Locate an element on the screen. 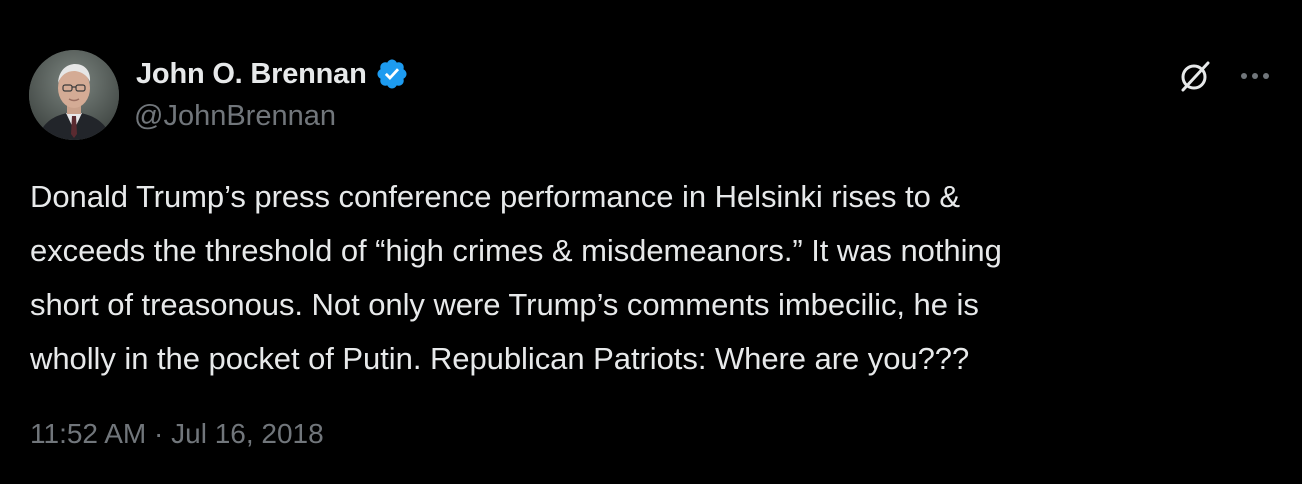 The image size is (1302, 484). author-name-row: John O. Brennan is located at coordinates (272, 74).